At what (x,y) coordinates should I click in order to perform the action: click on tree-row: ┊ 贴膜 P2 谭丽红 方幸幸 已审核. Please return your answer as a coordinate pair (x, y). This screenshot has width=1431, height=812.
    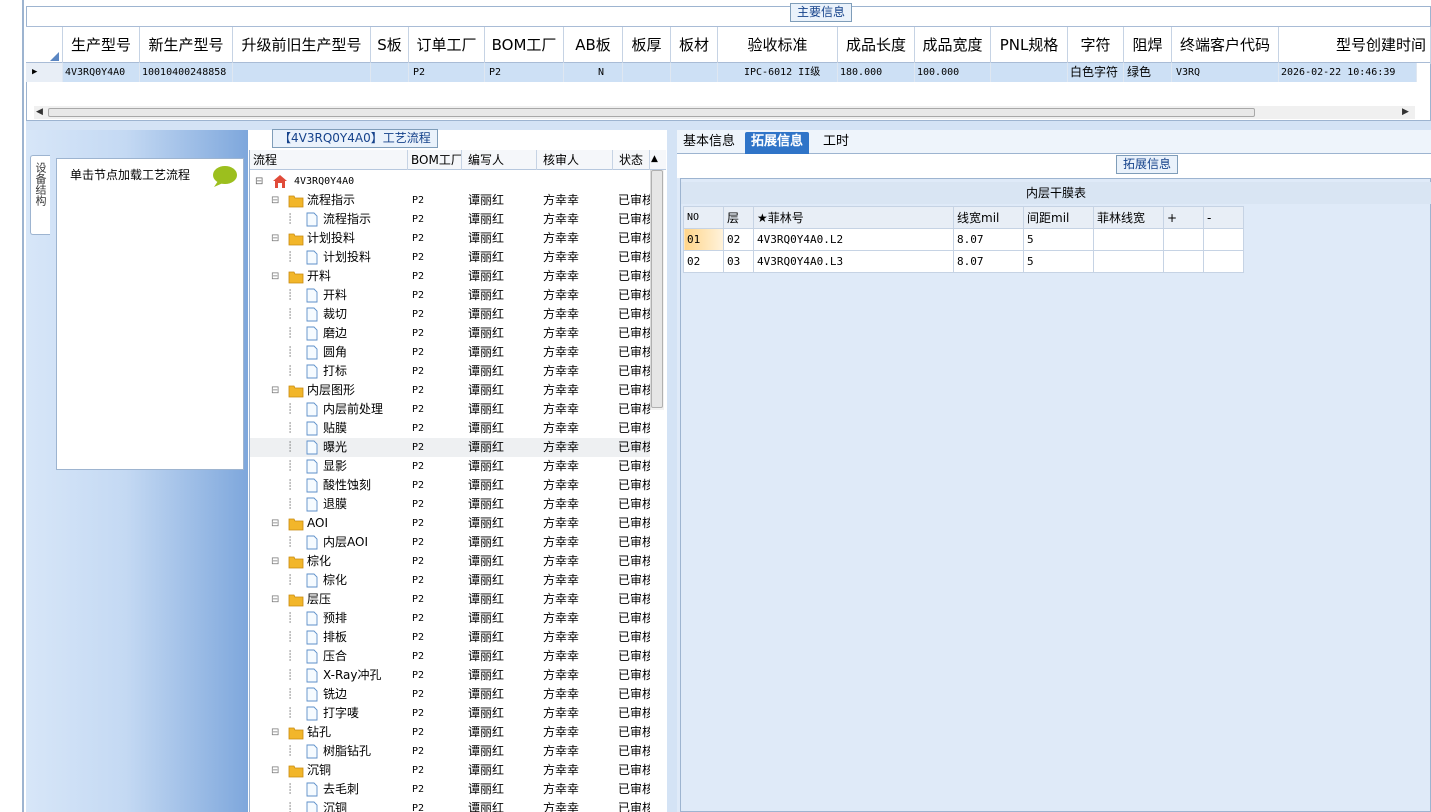
    Looking at the image, I should click on (450, 428).